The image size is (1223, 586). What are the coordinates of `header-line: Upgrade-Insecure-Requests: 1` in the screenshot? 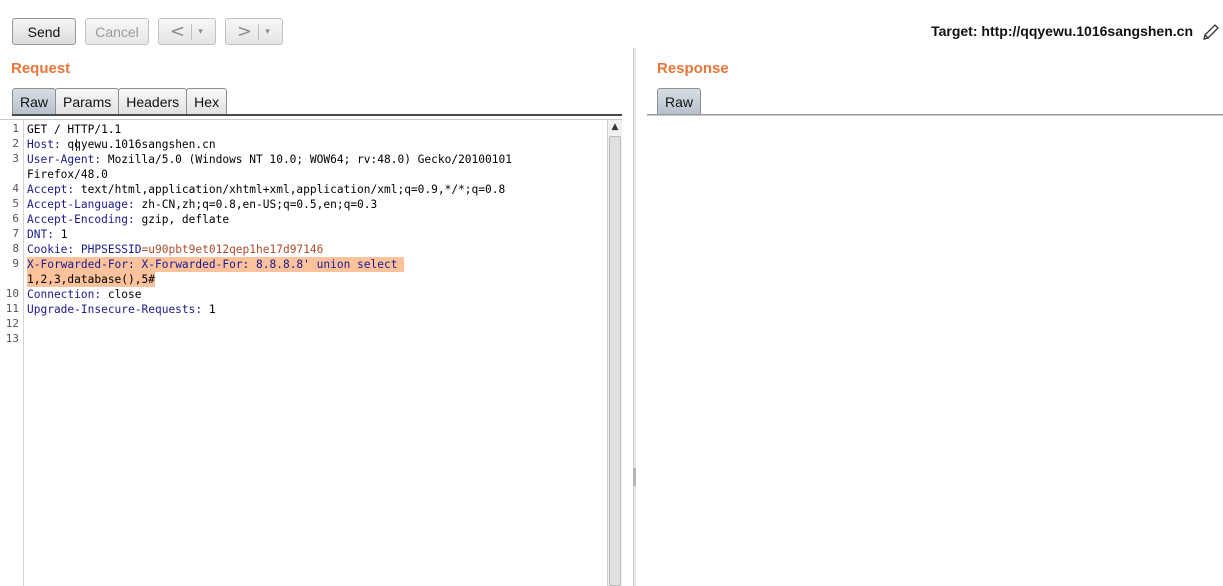 It's located at (121, 309).